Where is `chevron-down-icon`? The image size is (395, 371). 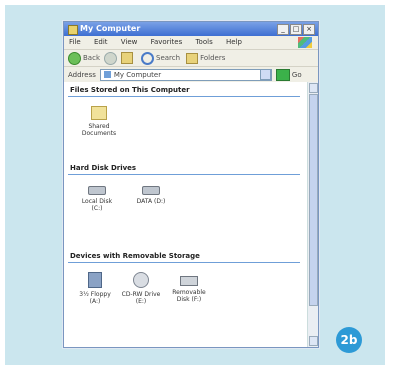
chevron-down-icon is located at coordinates (265, 74).